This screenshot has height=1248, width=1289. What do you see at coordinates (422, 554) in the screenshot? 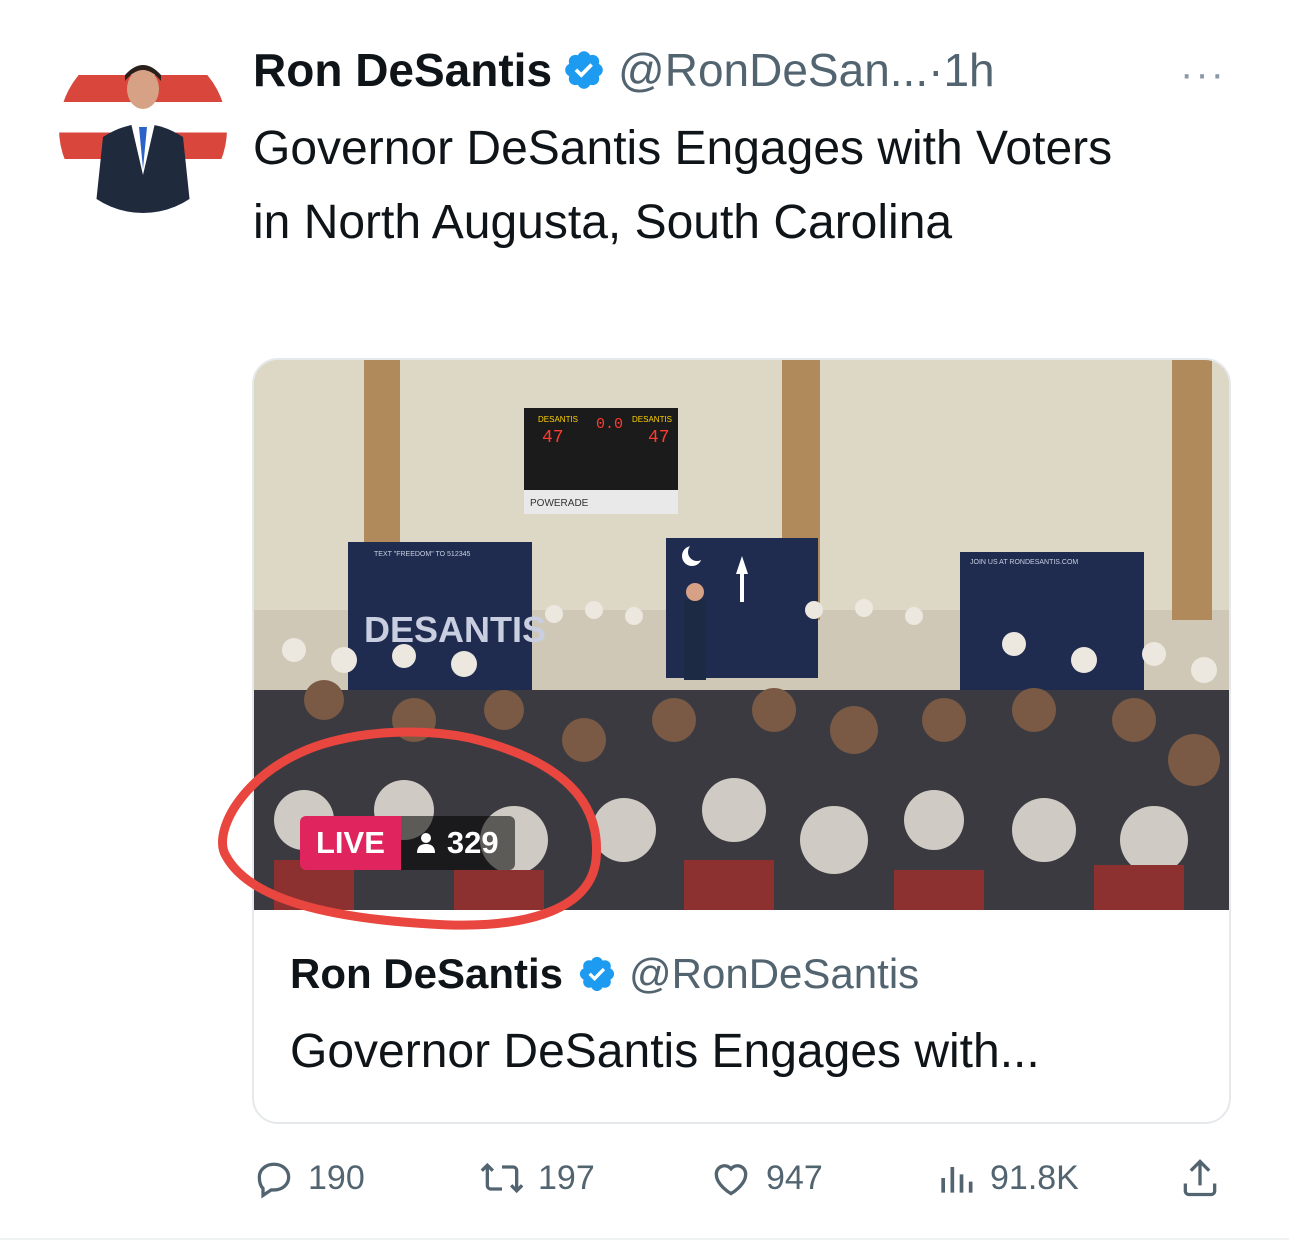
I see `svg-text: TEXT "FREEDOM" TO 512345` at bounding box center [422, 554].